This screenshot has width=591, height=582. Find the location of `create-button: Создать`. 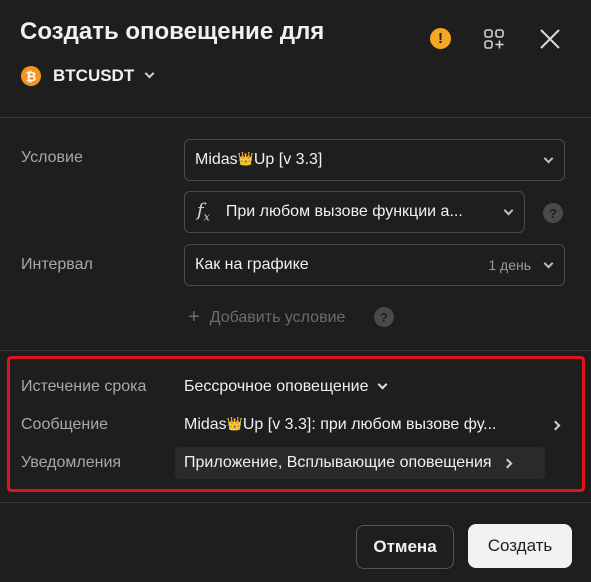

create-button: Создать is located at coordinates (520, 546).